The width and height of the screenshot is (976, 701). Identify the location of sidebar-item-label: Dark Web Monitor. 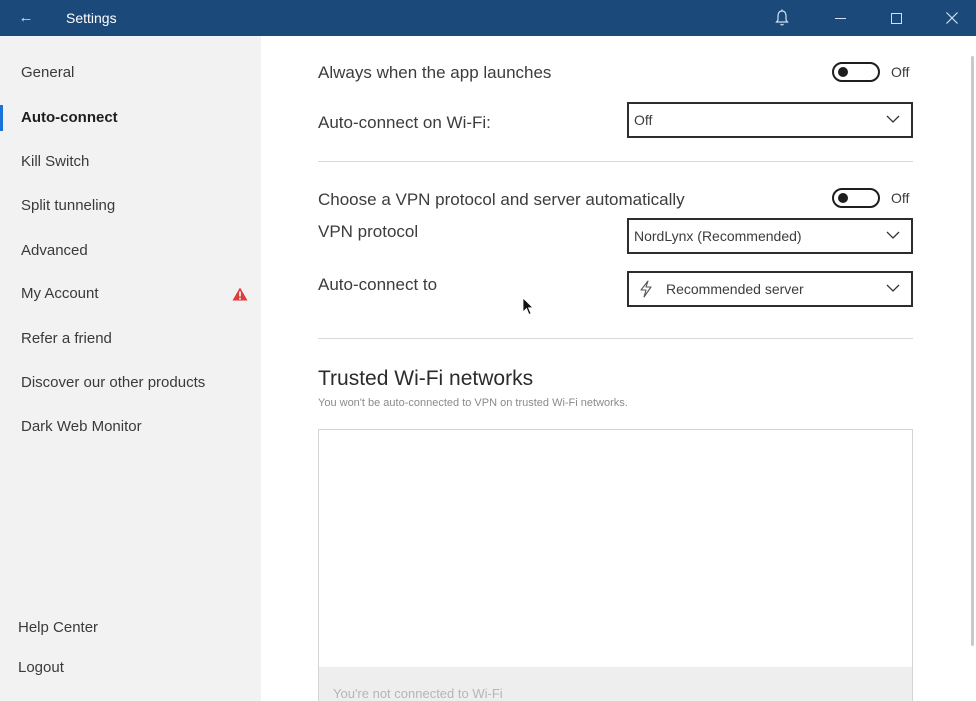
(81, 426).